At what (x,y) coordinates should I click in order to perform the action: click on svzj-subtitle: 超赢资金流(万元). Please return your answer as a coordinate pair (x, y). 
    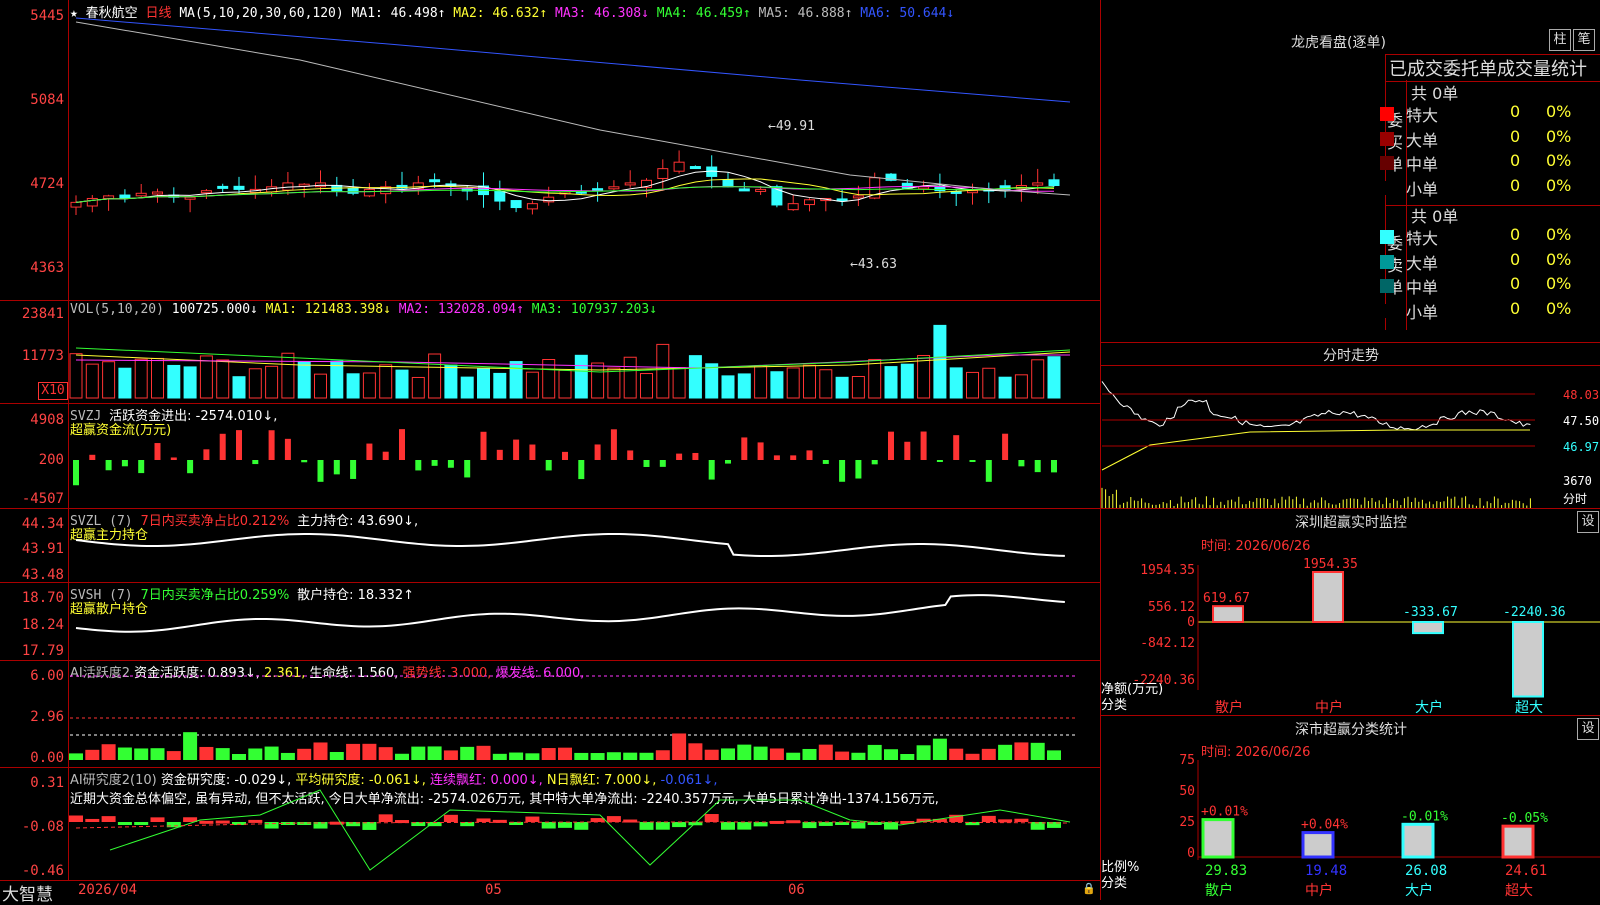
    Looking at the image, I should click on (121, 430).